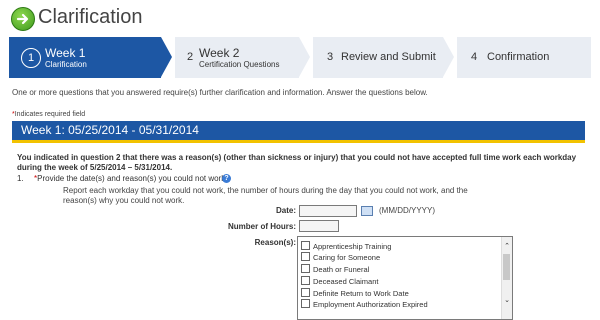 The image size is (600, 320). What do you see at coordinates (474, 57) in the screenshot?
I see `step-number: 4` at bounding box center [474, 57].